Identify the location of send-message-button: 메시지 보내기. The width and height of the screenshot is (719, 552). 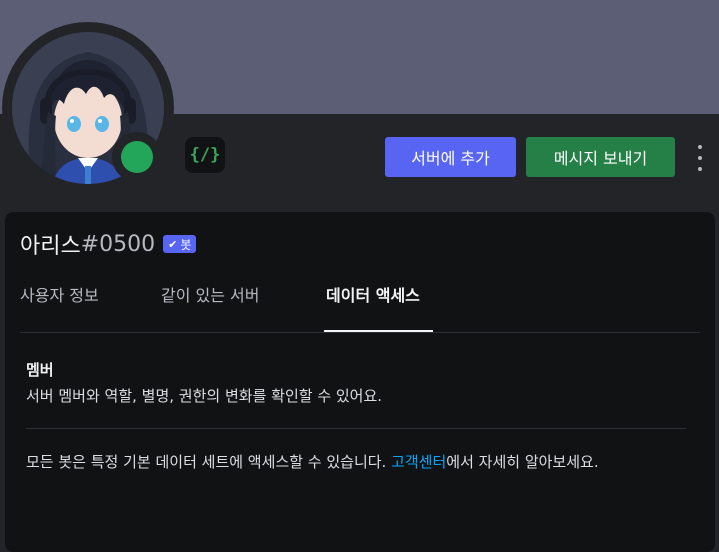
(600, 157).